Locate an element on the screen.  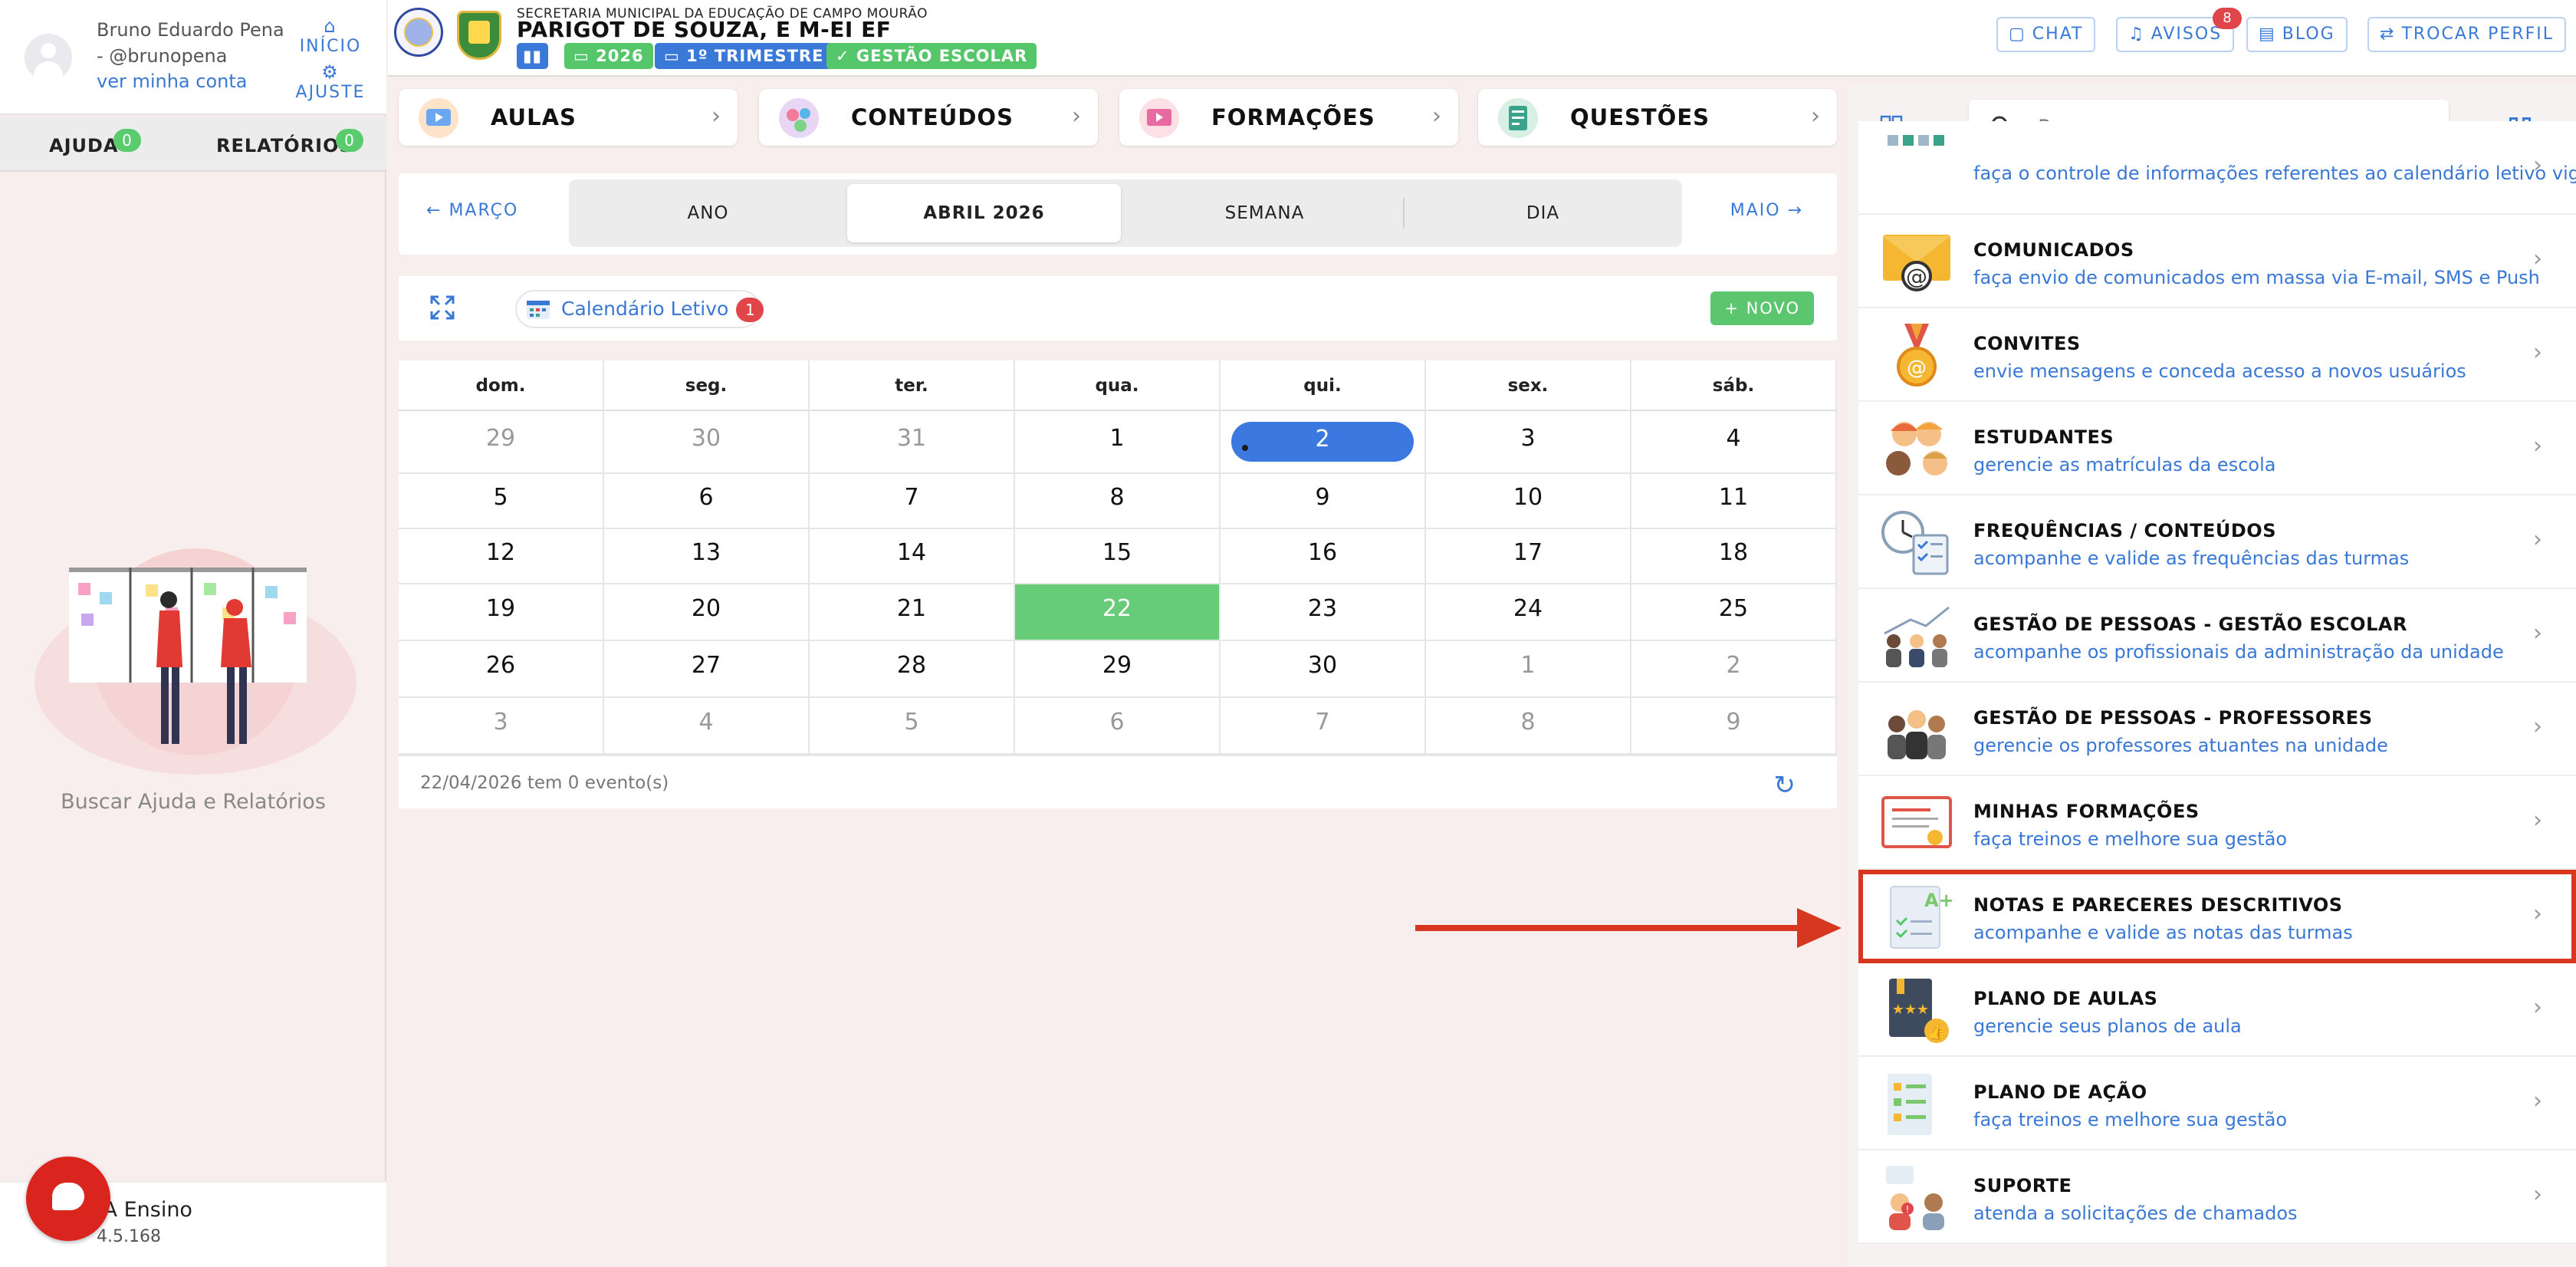
avatar is located at coordinates (48, 57).